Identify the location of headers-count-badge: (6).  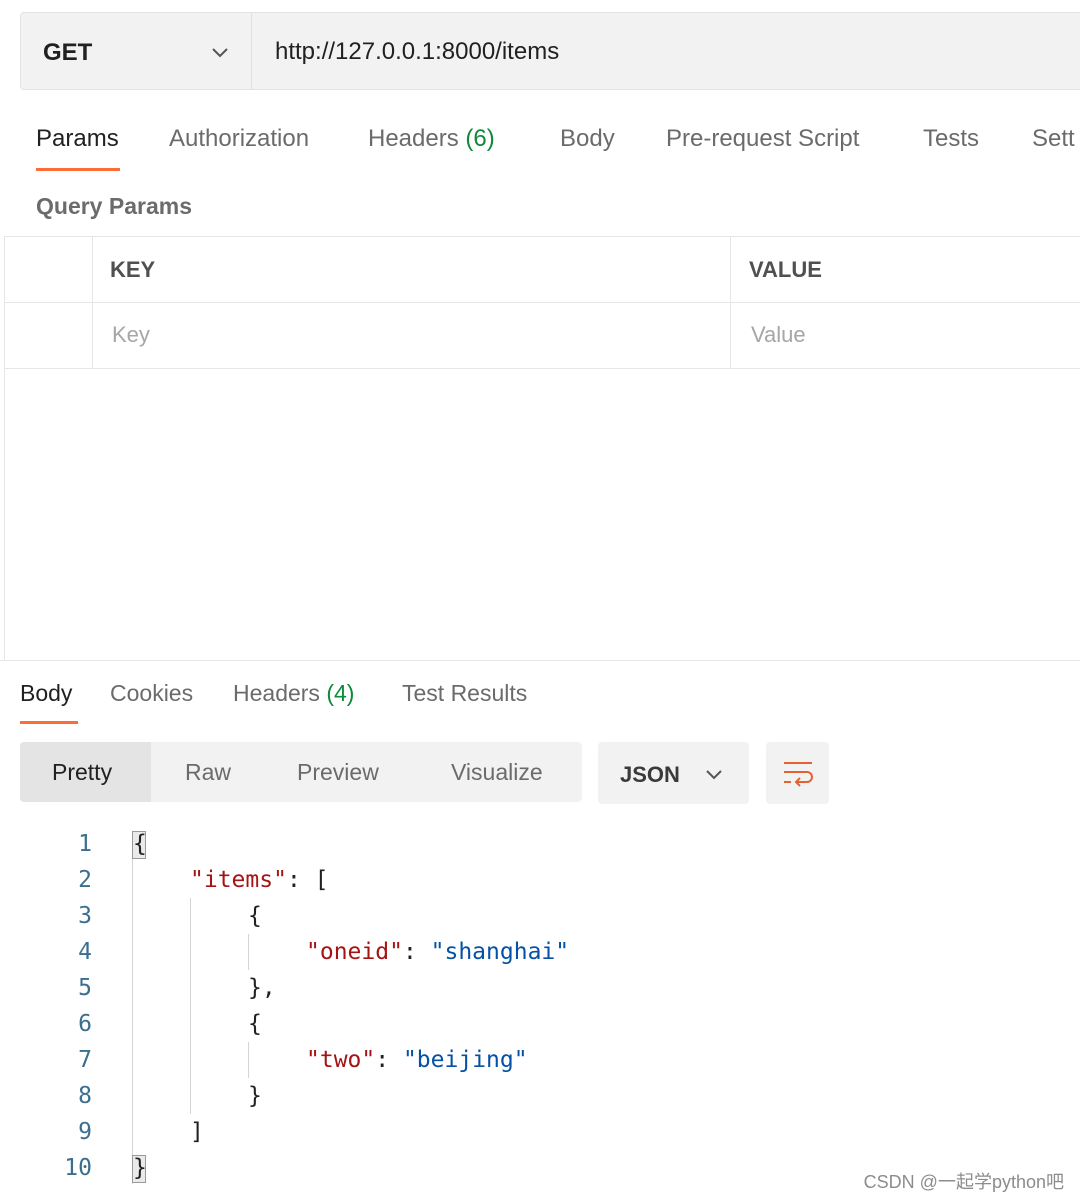
(480, 138).